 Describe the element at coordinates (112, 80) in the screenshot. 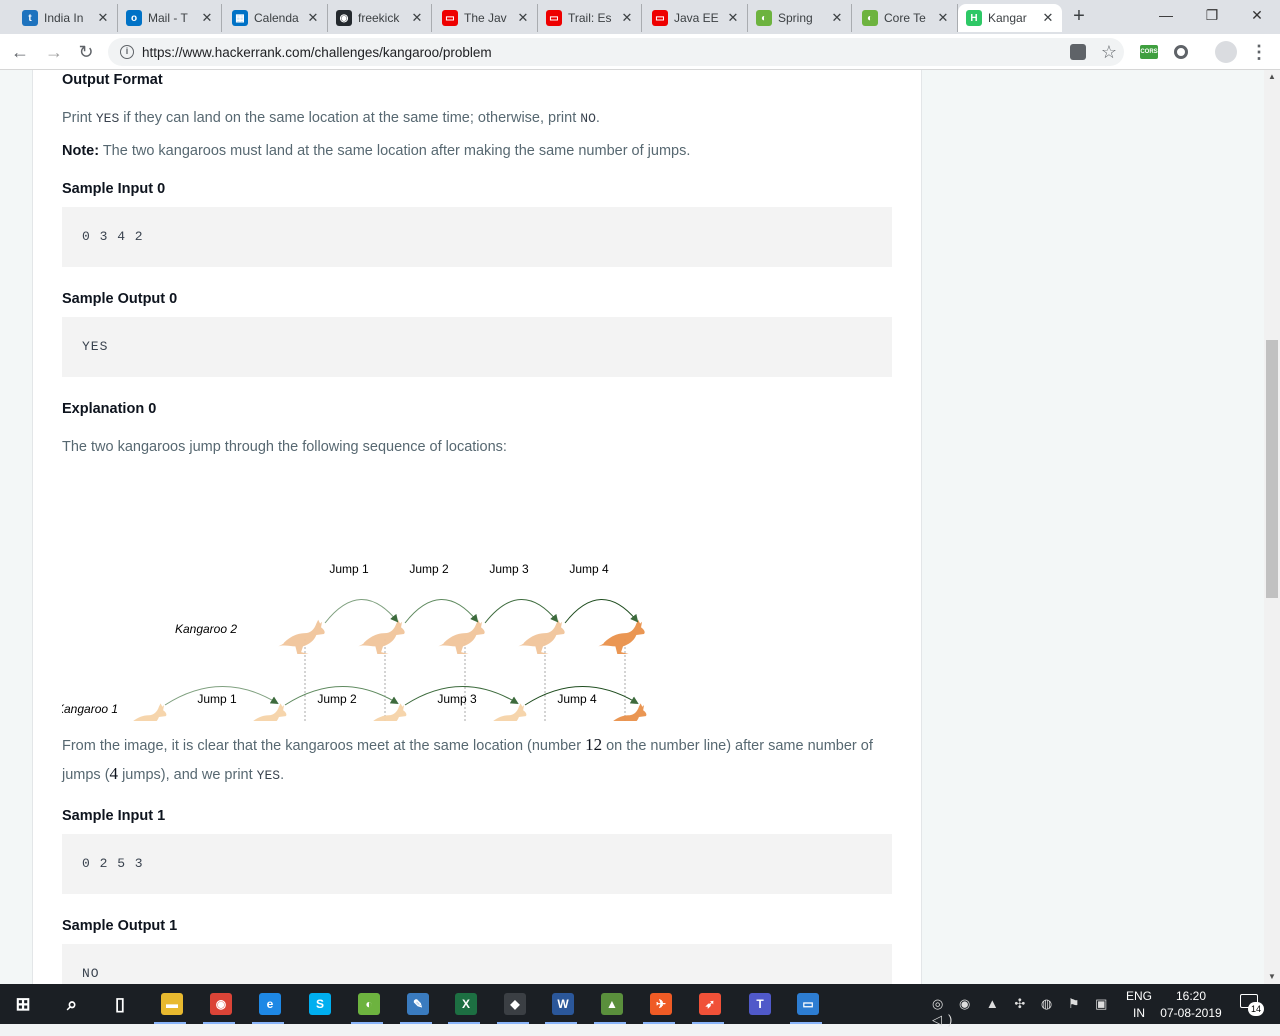

I see `output-format-heading: Output Format` at that location.